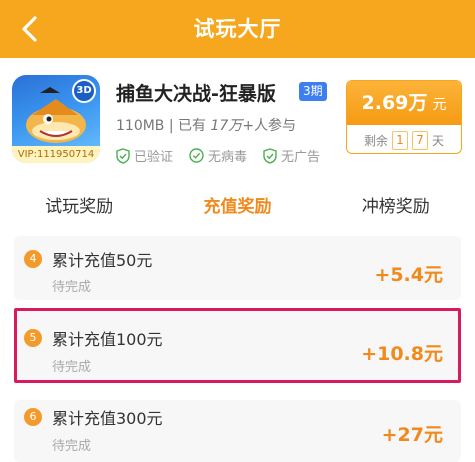 The height and width of the screenshot is (462, 475). Describe the element at coordinates (402, 354) in the screenshot. I see `task-reward: +10.8元` at that location.